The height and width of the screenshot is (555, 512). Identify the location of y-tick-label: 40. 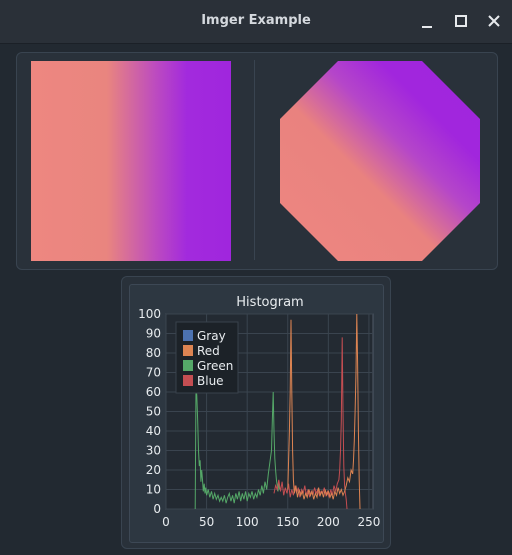
(153, 431).